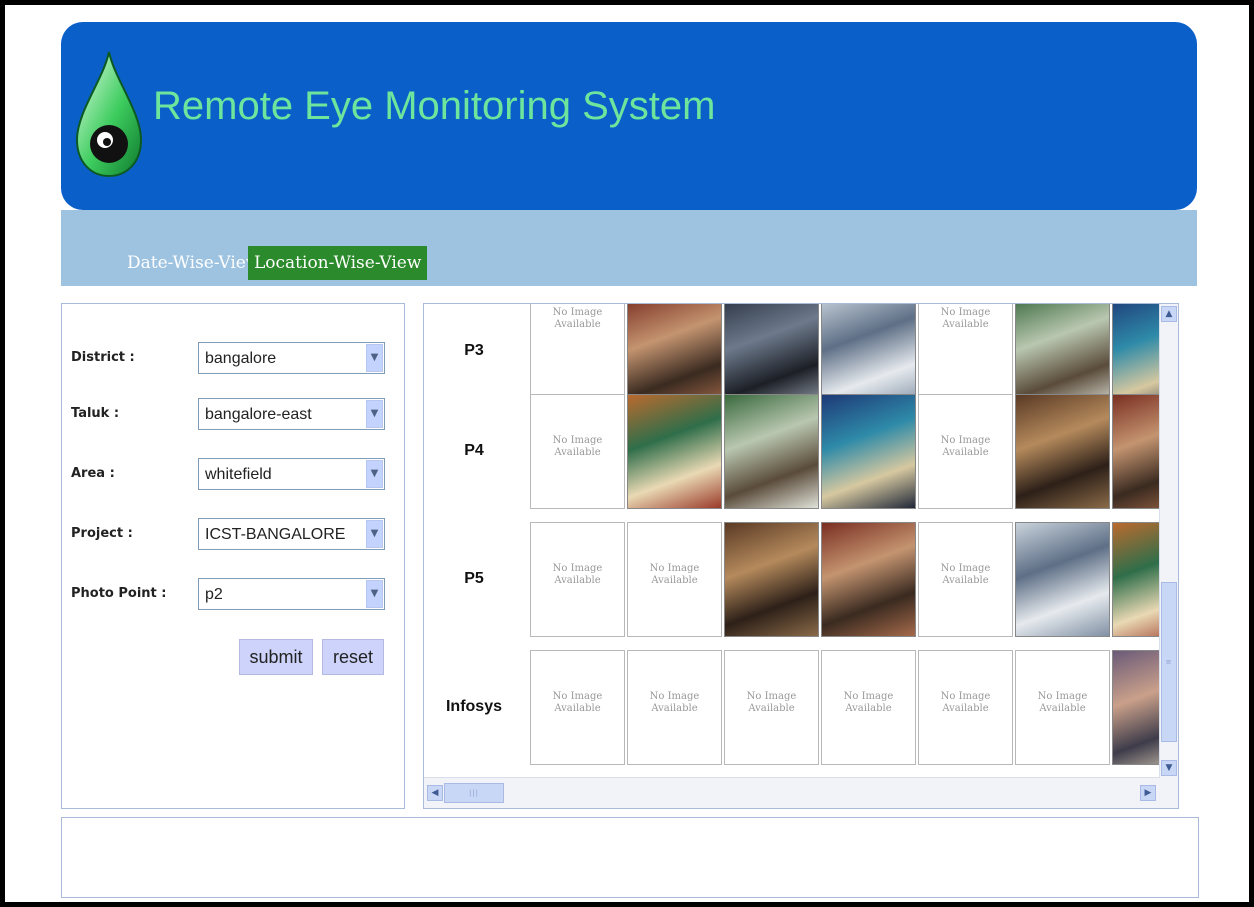 The image size is (1254, 907). I want to click on district-row: District : bangalore ▼, so click(233, 359).